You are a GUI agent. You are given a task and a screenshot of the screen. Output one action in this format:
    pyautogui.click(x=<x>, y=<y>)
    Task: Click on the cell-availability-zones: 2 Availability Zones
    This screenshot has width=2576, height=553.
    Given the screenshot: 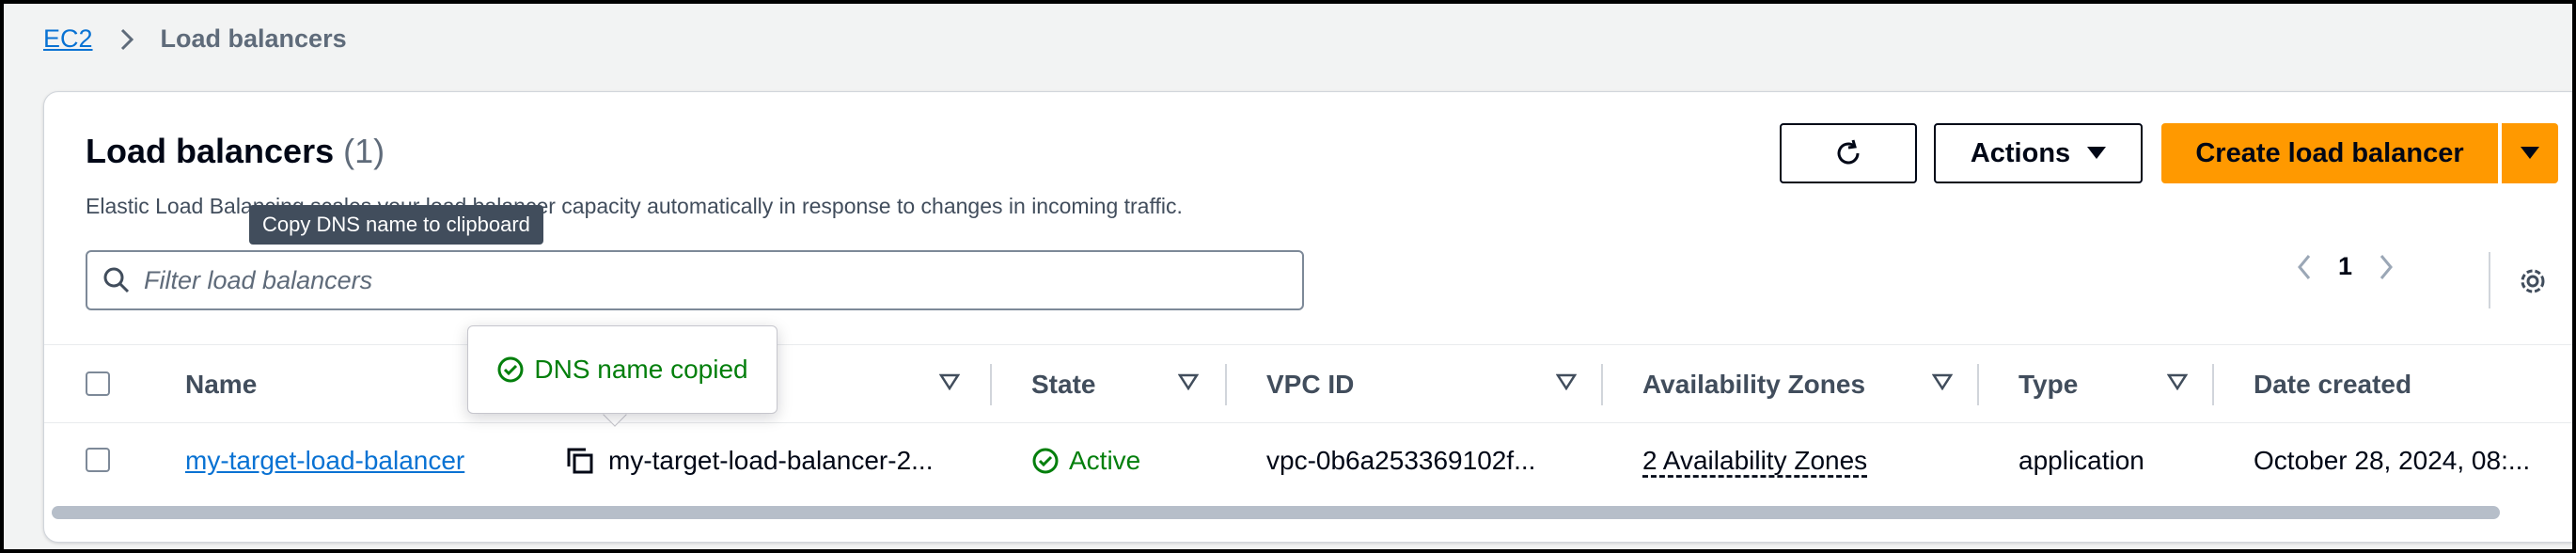 What is the action you would take?
    pyautogui.click(x=1755, y=460)
    